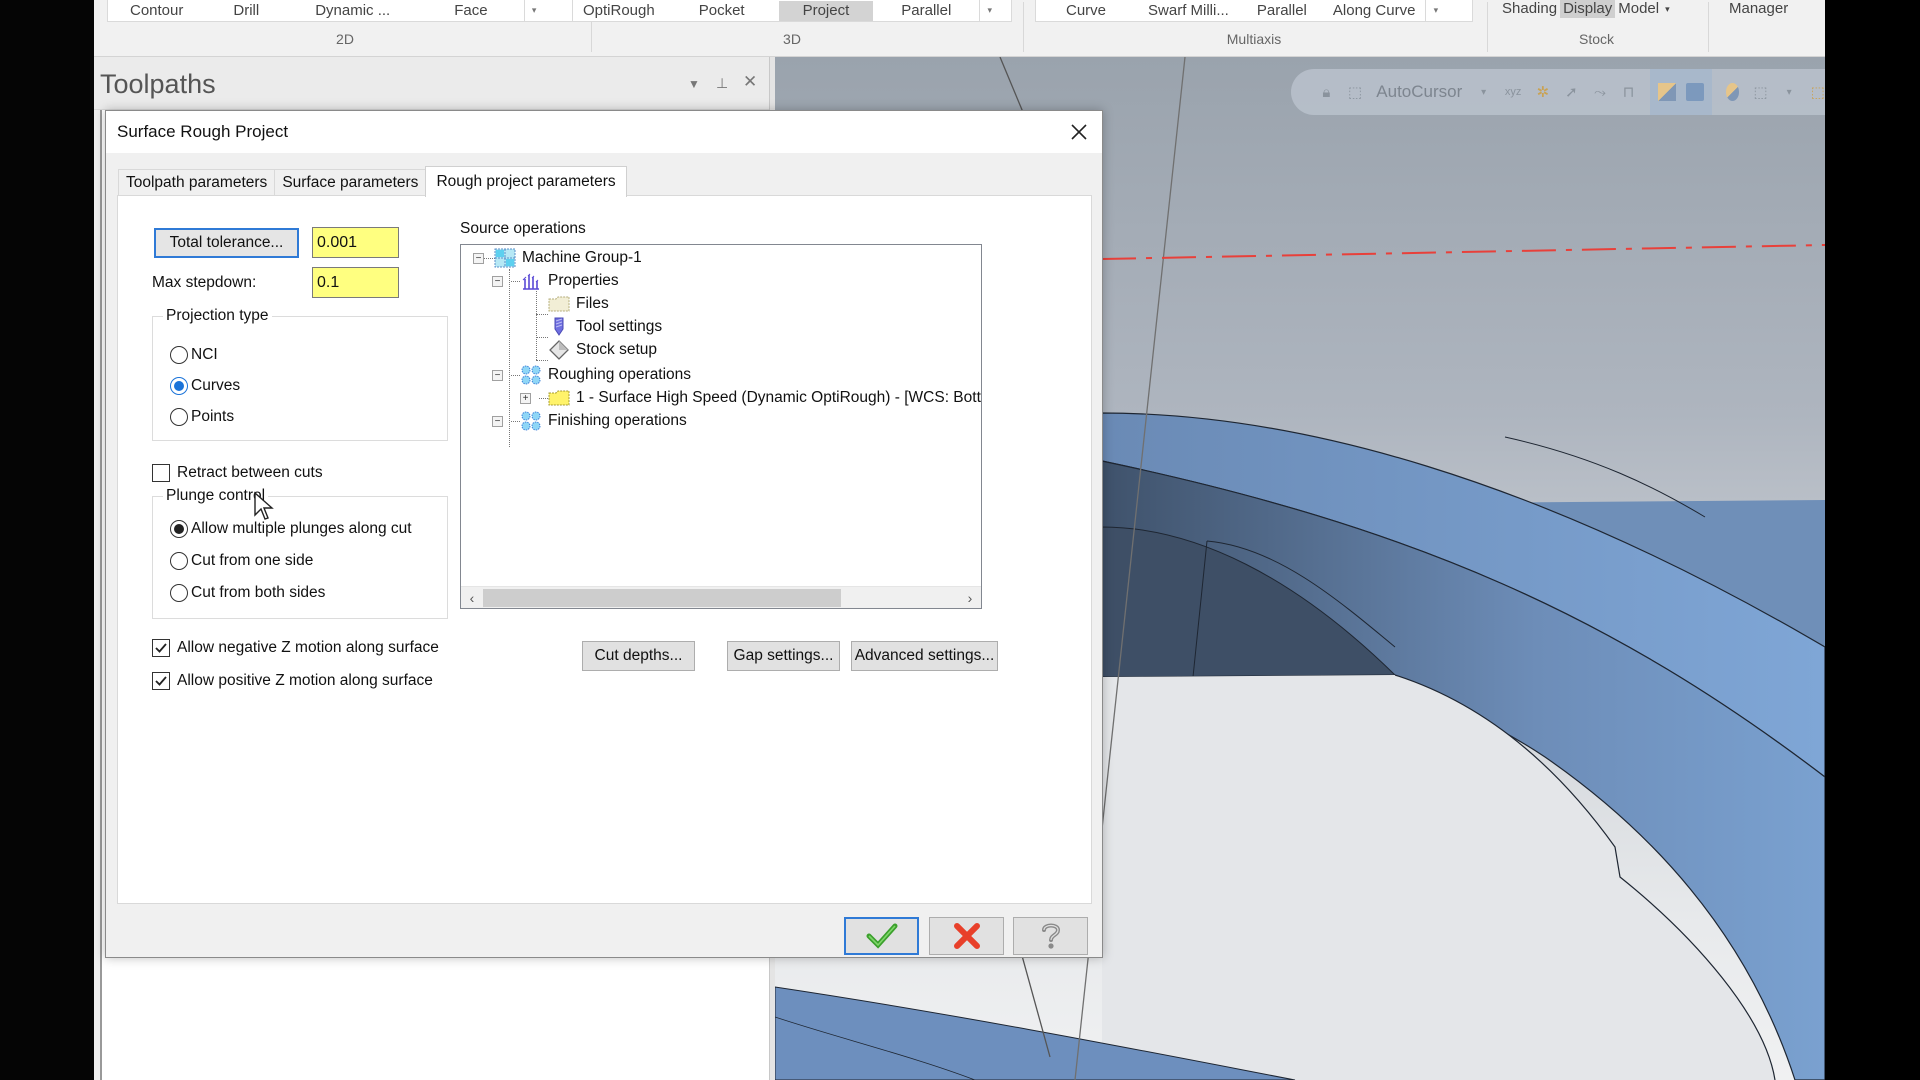  Describe the element at coordinates (1588, 9) in the screenshot. I see `ribbon-btn-display: Display` at that location.